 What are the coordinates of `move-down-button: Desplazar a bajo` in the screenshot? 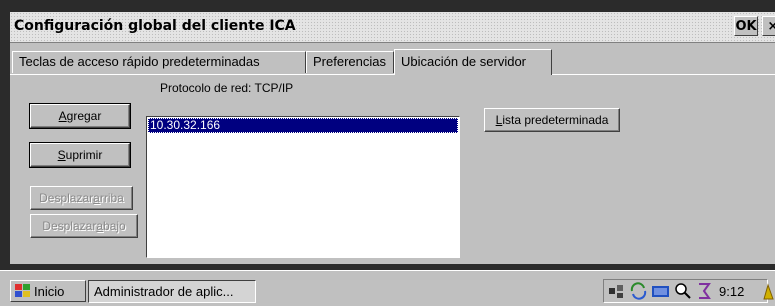 It's located at (84, 226).